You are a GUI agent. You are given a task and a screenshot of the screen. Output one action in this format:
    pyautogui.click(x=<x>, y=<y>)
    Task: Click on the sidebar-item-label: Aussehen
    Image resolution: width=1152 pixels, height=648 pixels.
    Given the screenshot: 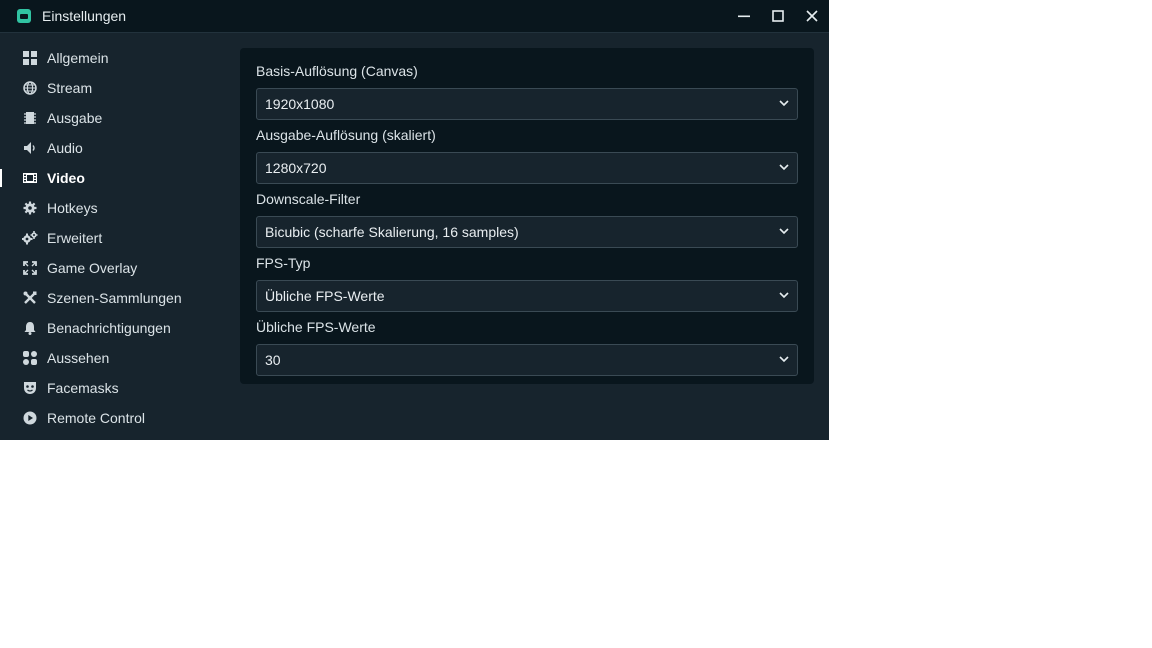 What is the action you would take?
    pyautogui.click(x=78, y=358)
    